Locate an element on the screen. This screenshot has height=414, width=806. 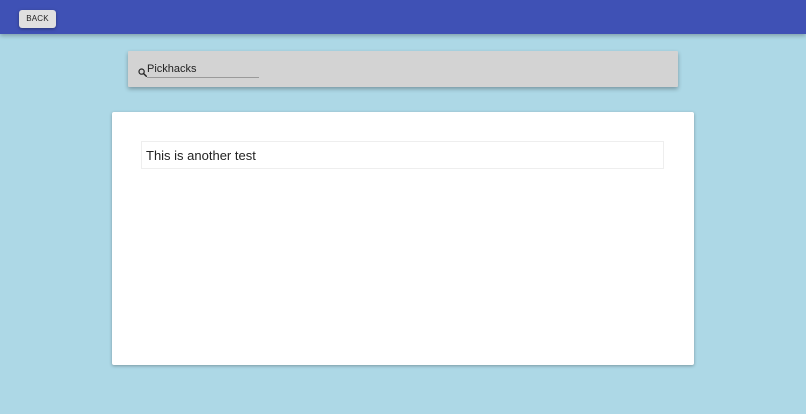
back-button: BACK is located at coordinates (37, 19).